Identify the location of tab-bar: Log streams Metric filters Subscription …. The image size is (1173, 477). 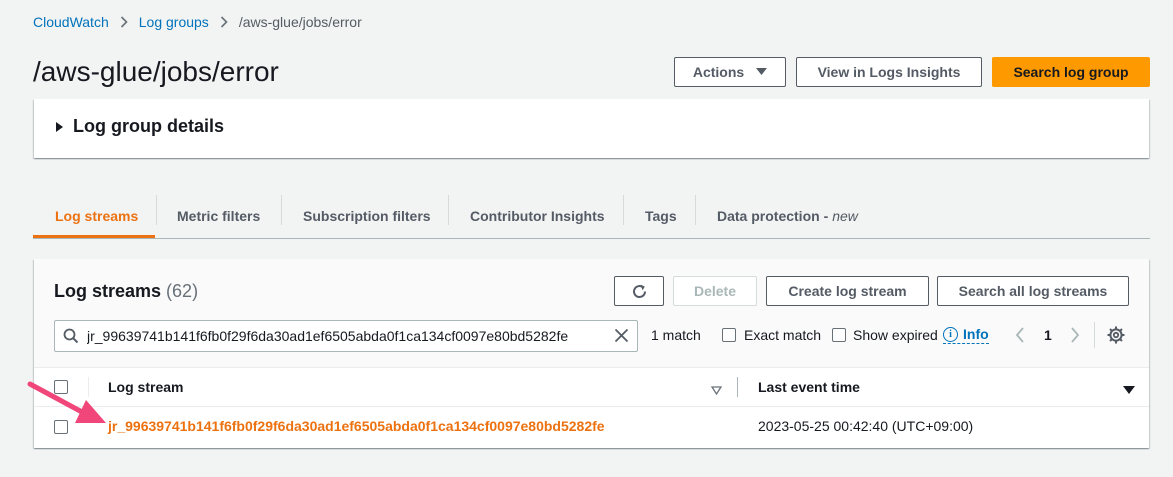
(591, 216).